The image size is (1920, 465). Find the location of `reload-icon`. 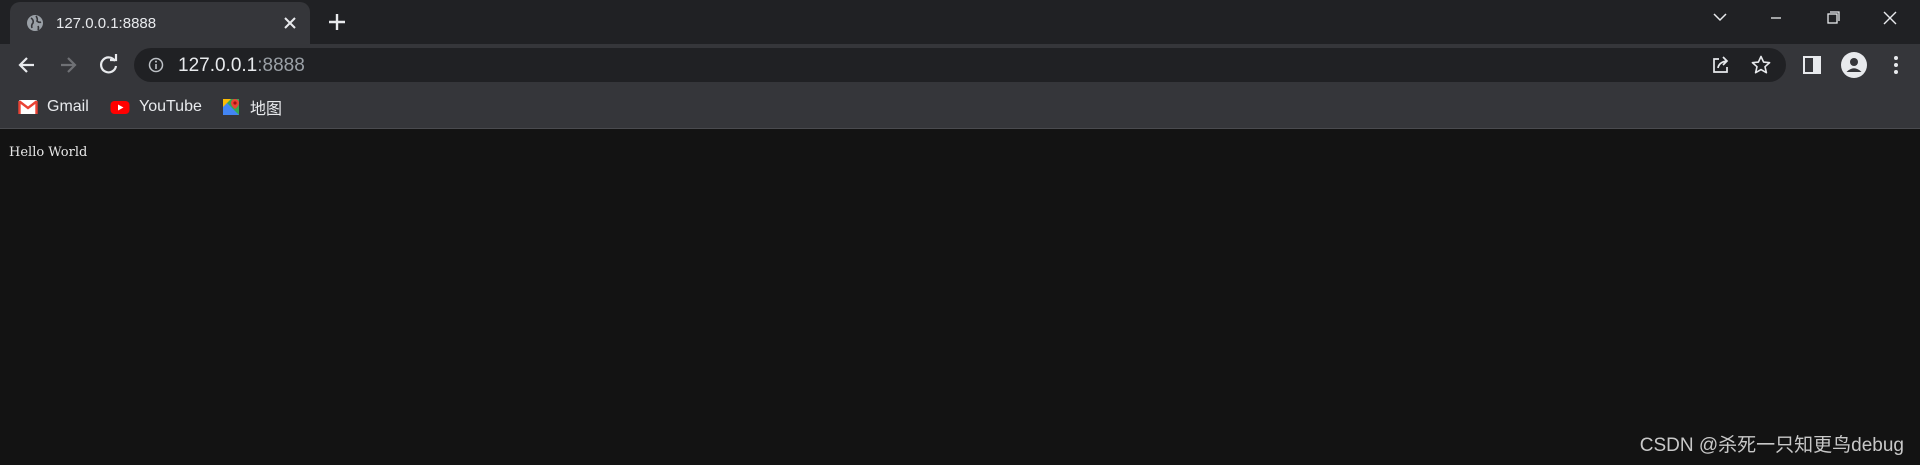

reload-icon is located at coordinates (109, 65).